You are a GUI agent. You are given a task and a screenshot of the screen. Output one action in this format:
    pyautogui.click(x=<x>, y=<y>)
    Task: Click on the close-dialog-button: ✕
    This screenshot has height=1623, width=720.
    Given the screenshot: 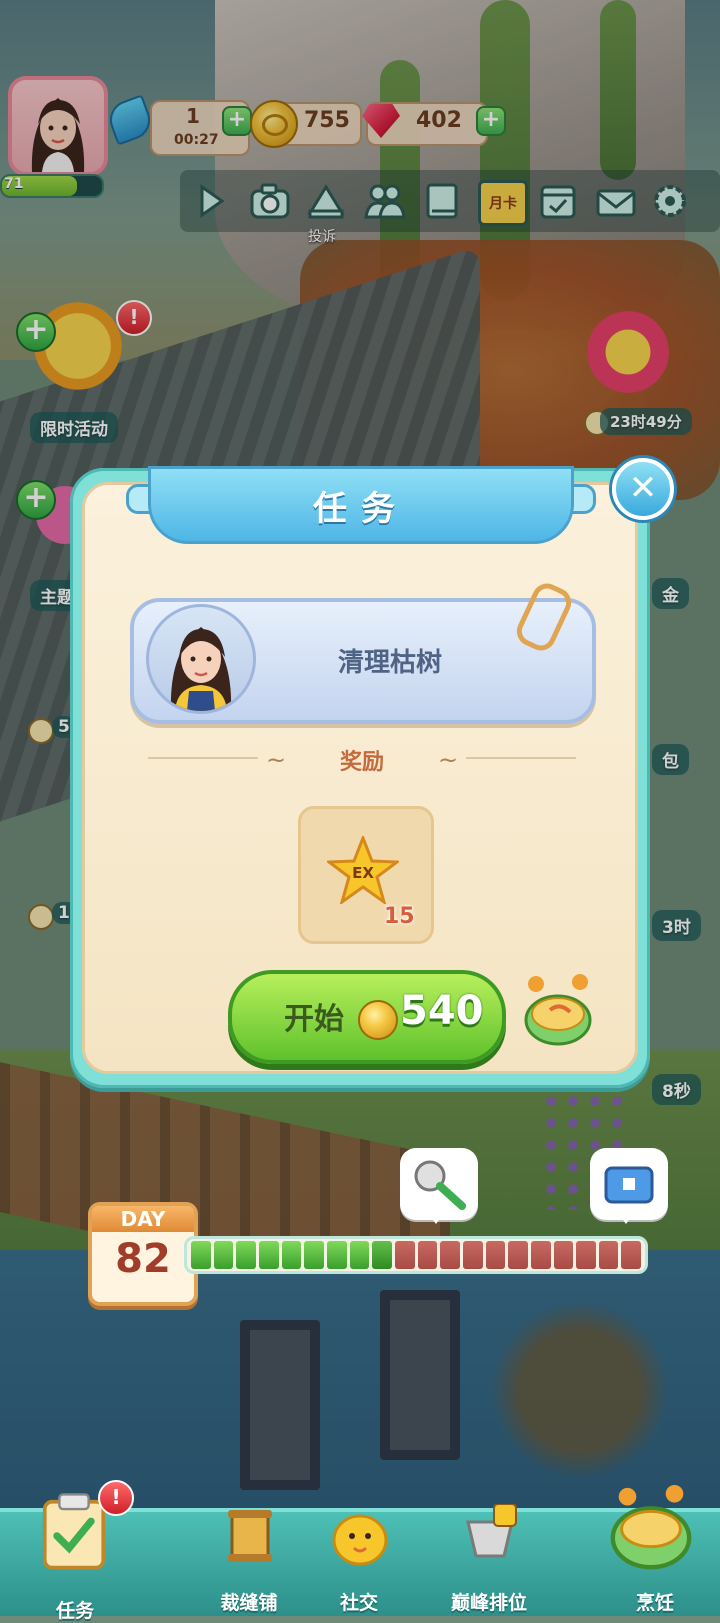 What is the action you would take?
    pyautogui.click(x=643, y=489)
    